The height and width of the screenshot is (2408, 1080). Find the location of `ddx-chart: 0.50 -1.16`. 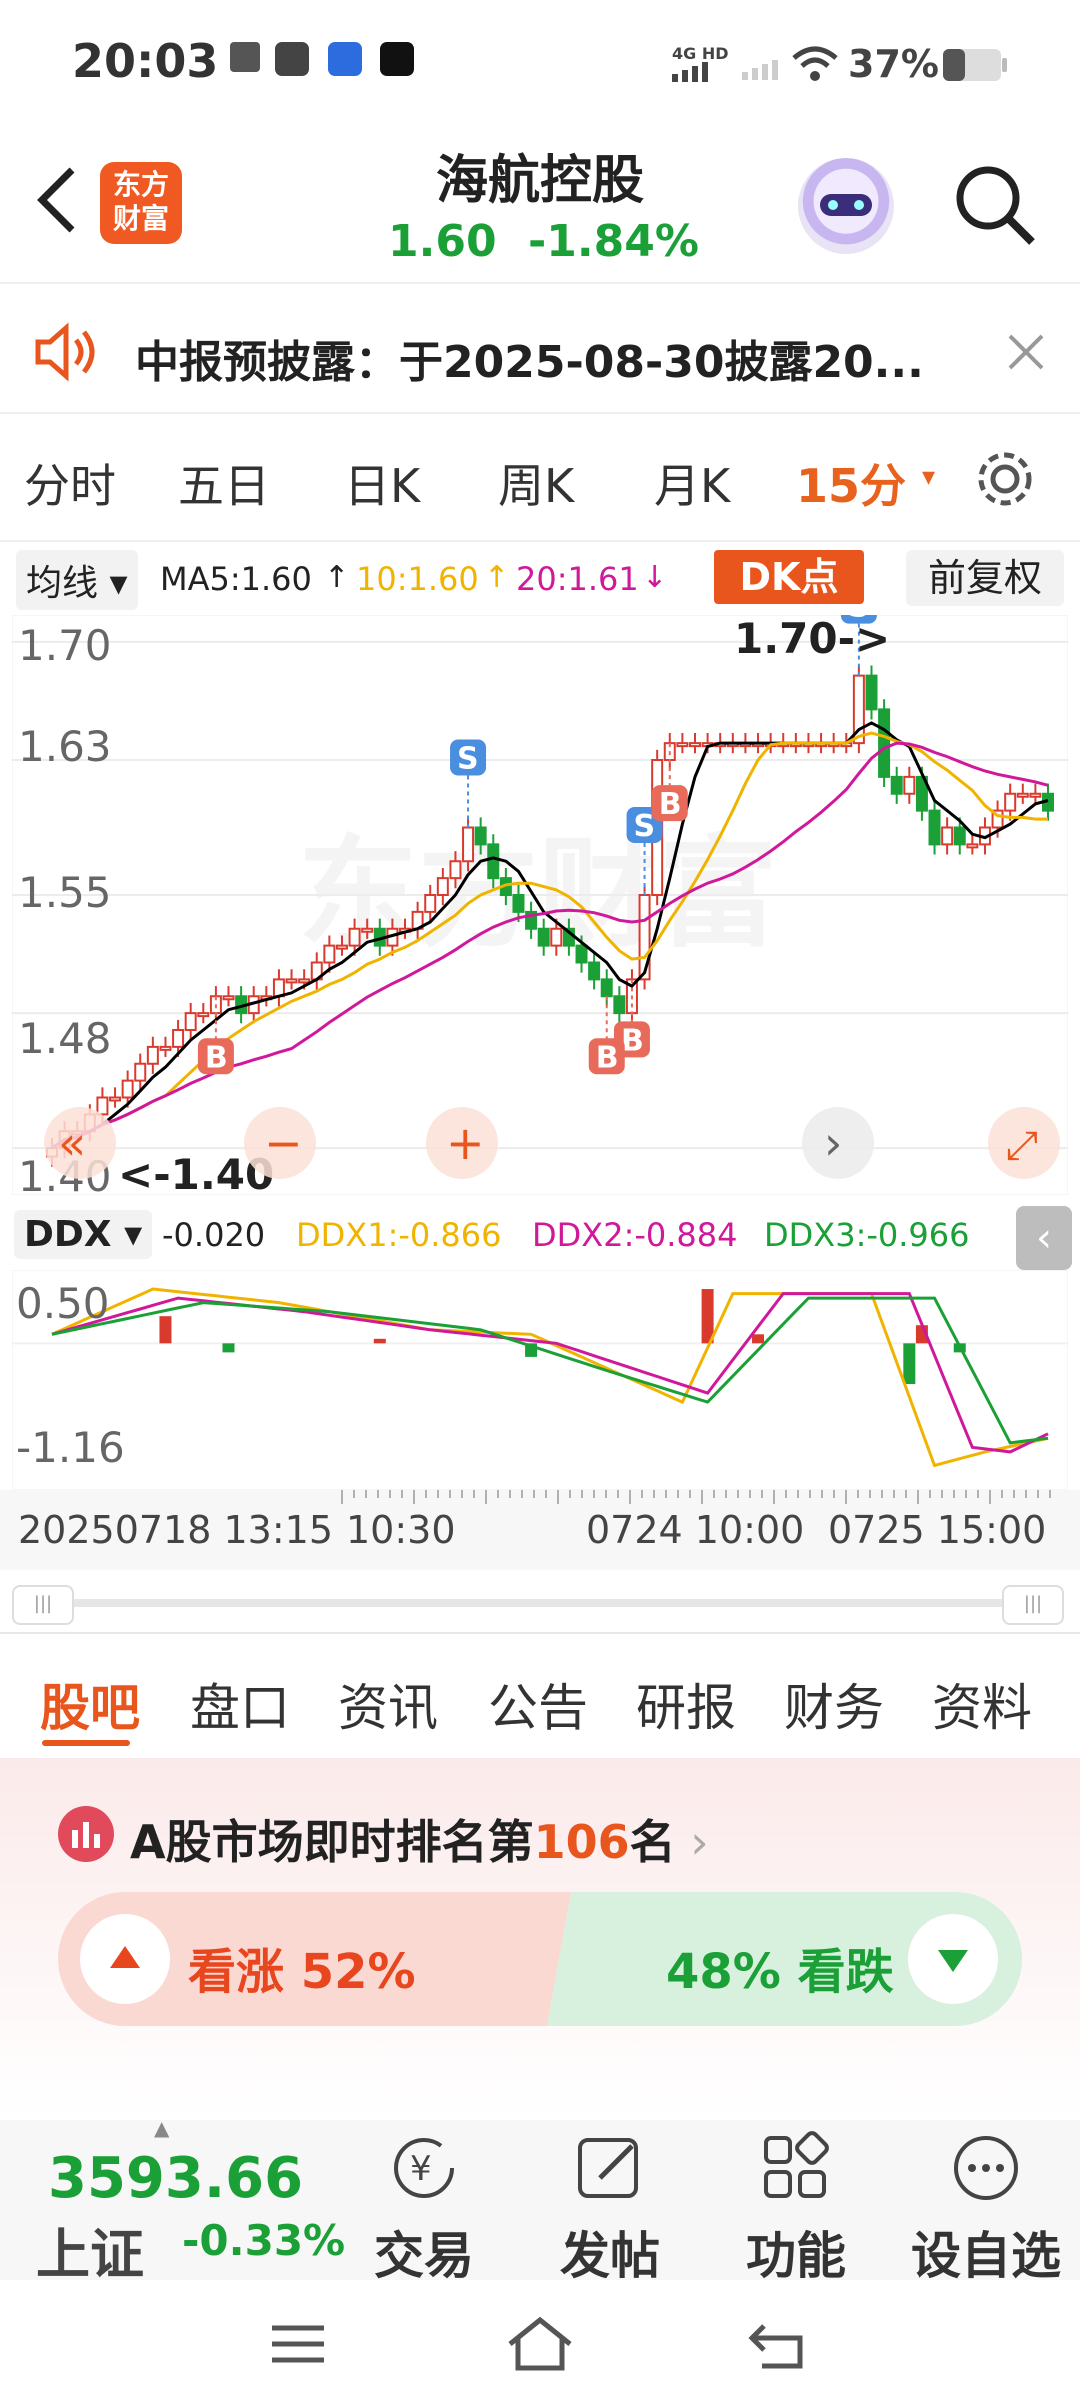

ddx-chart: 0.50 -1.16 is located at coordinates (540, 1380).